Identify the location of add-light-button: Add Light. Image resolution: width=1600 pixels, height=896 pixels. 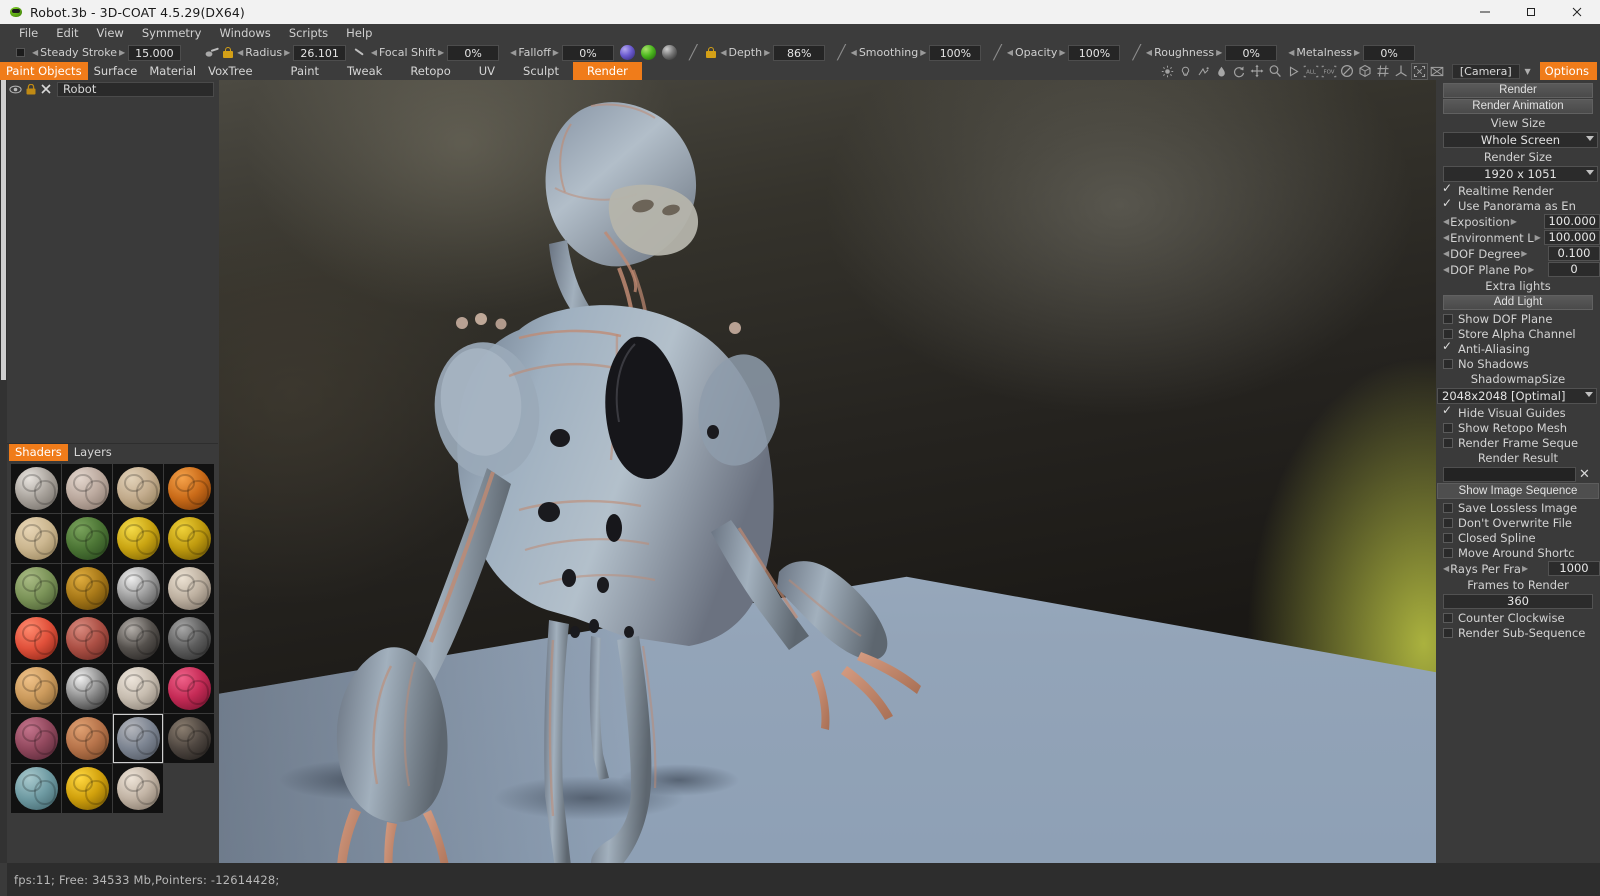
(1518, 302).